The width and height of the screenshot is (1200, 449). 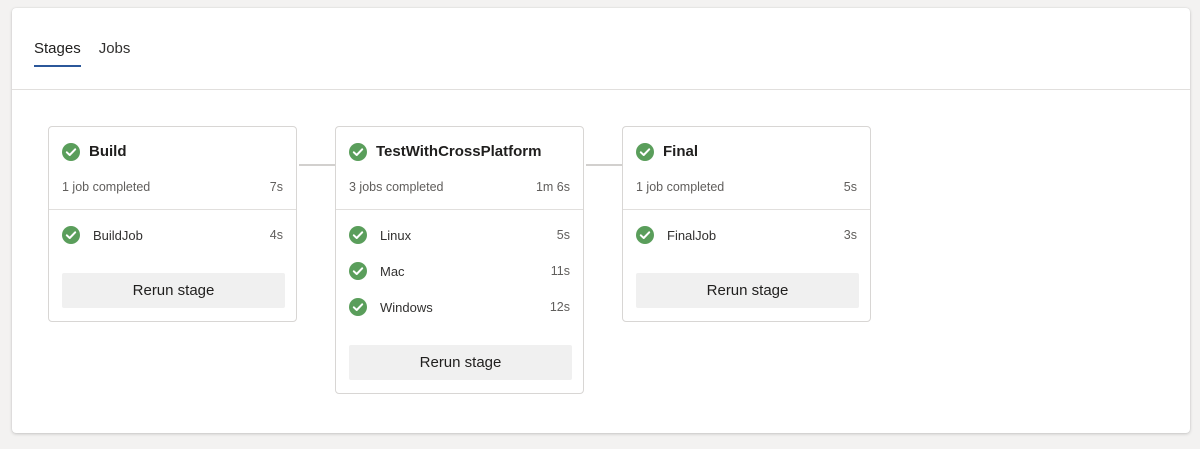 I want to click on job-row: FinalJob 3s, so click(x=746, y=228).